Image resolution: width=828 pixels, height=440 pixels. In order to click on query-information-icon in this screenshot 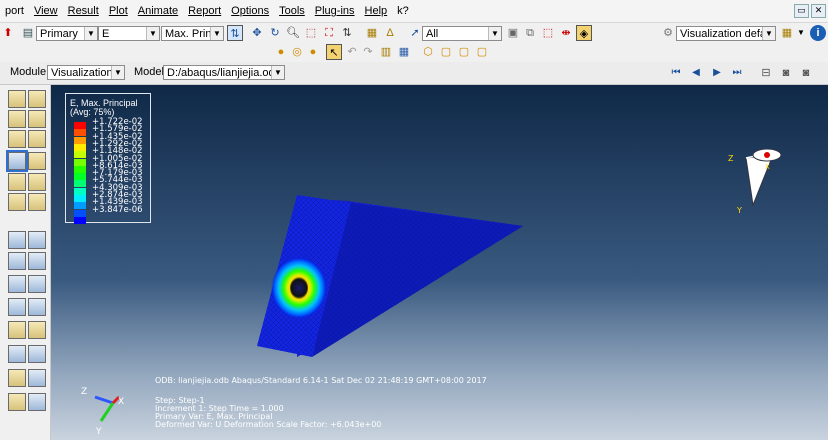, I will do `click(17, 402)`.